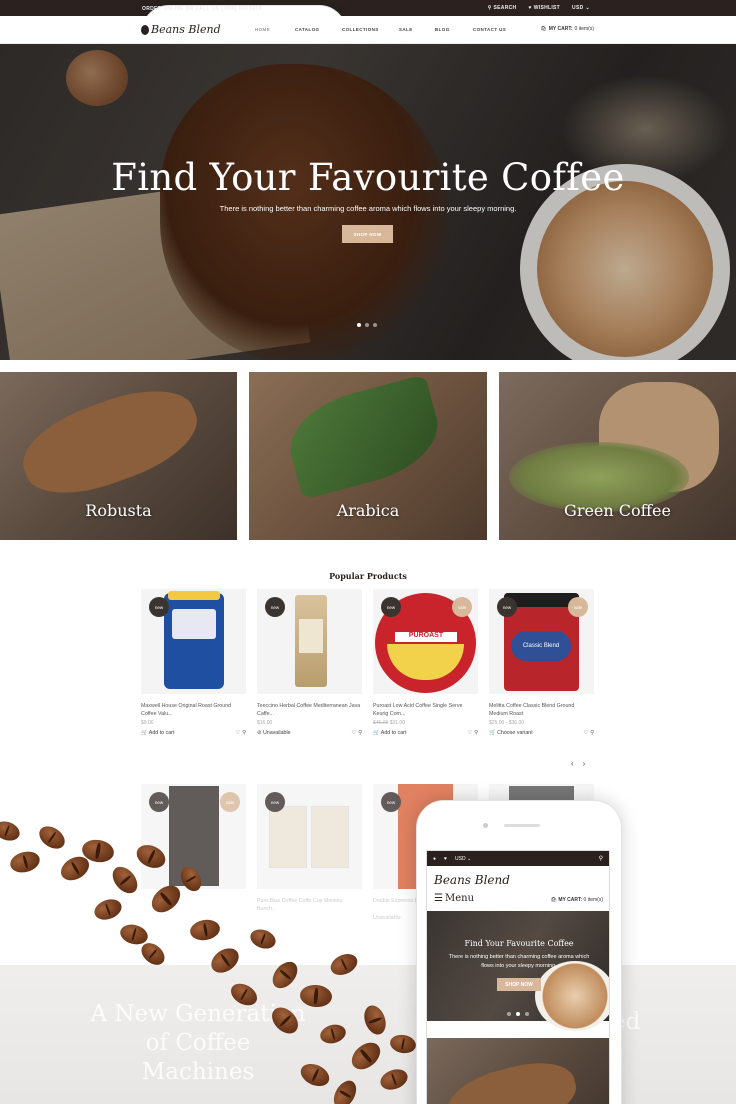 Image resolution: width=736 pixels, height=1104 pixels. What do you see at coordinates (472, 880) in the screenshot?
I see `mobile-logo: Beans Blend` at bounding box center [472, 880].